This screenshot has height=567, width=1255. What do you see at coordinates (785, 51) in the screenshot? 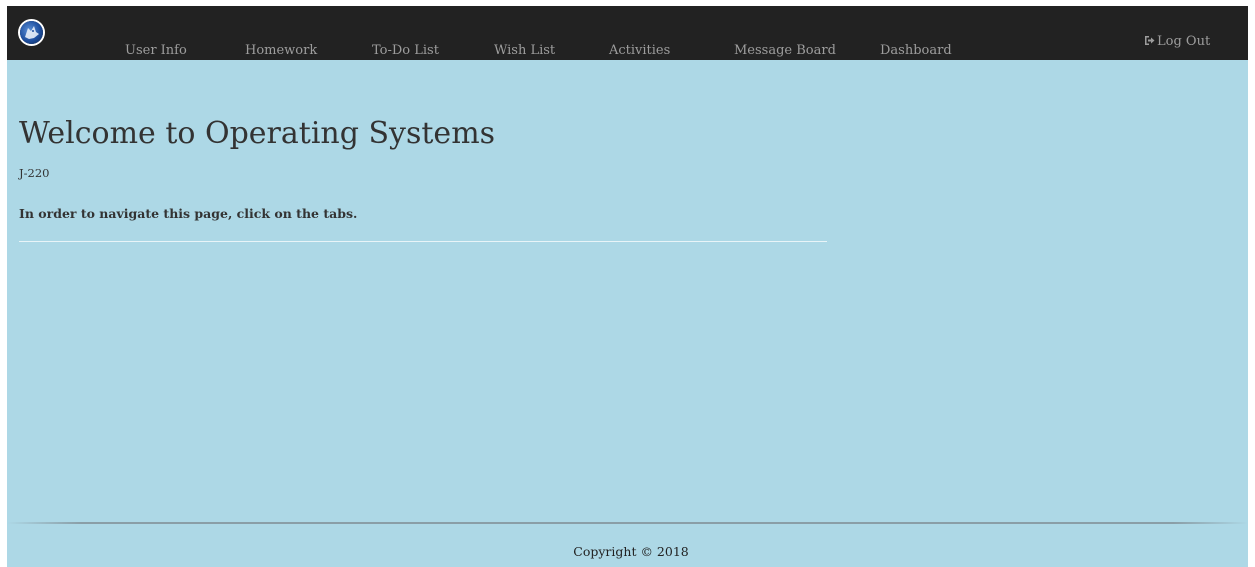
I see `nav-message-board: Message Board` at bounding box center [785, 51].